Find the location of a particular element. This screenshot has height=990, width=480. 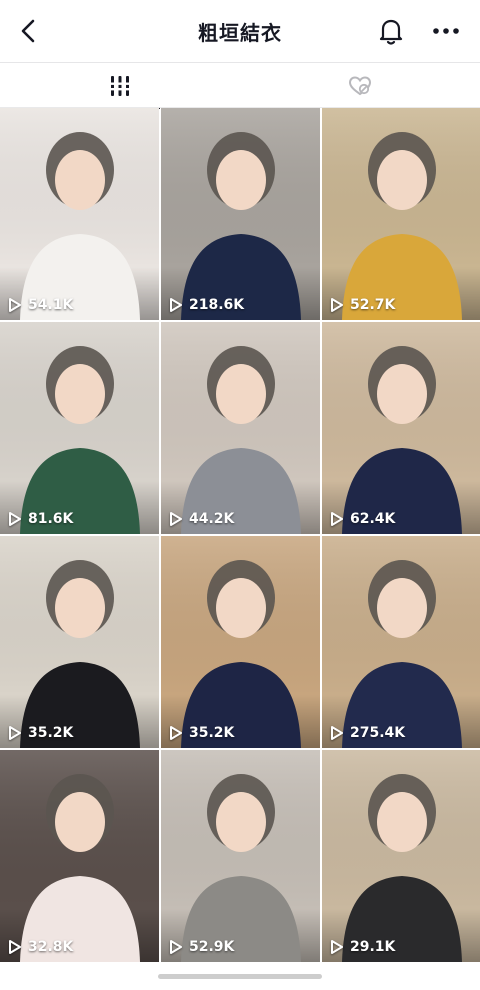

view-count-label: 218.6K is located at coordinates (217, 305).